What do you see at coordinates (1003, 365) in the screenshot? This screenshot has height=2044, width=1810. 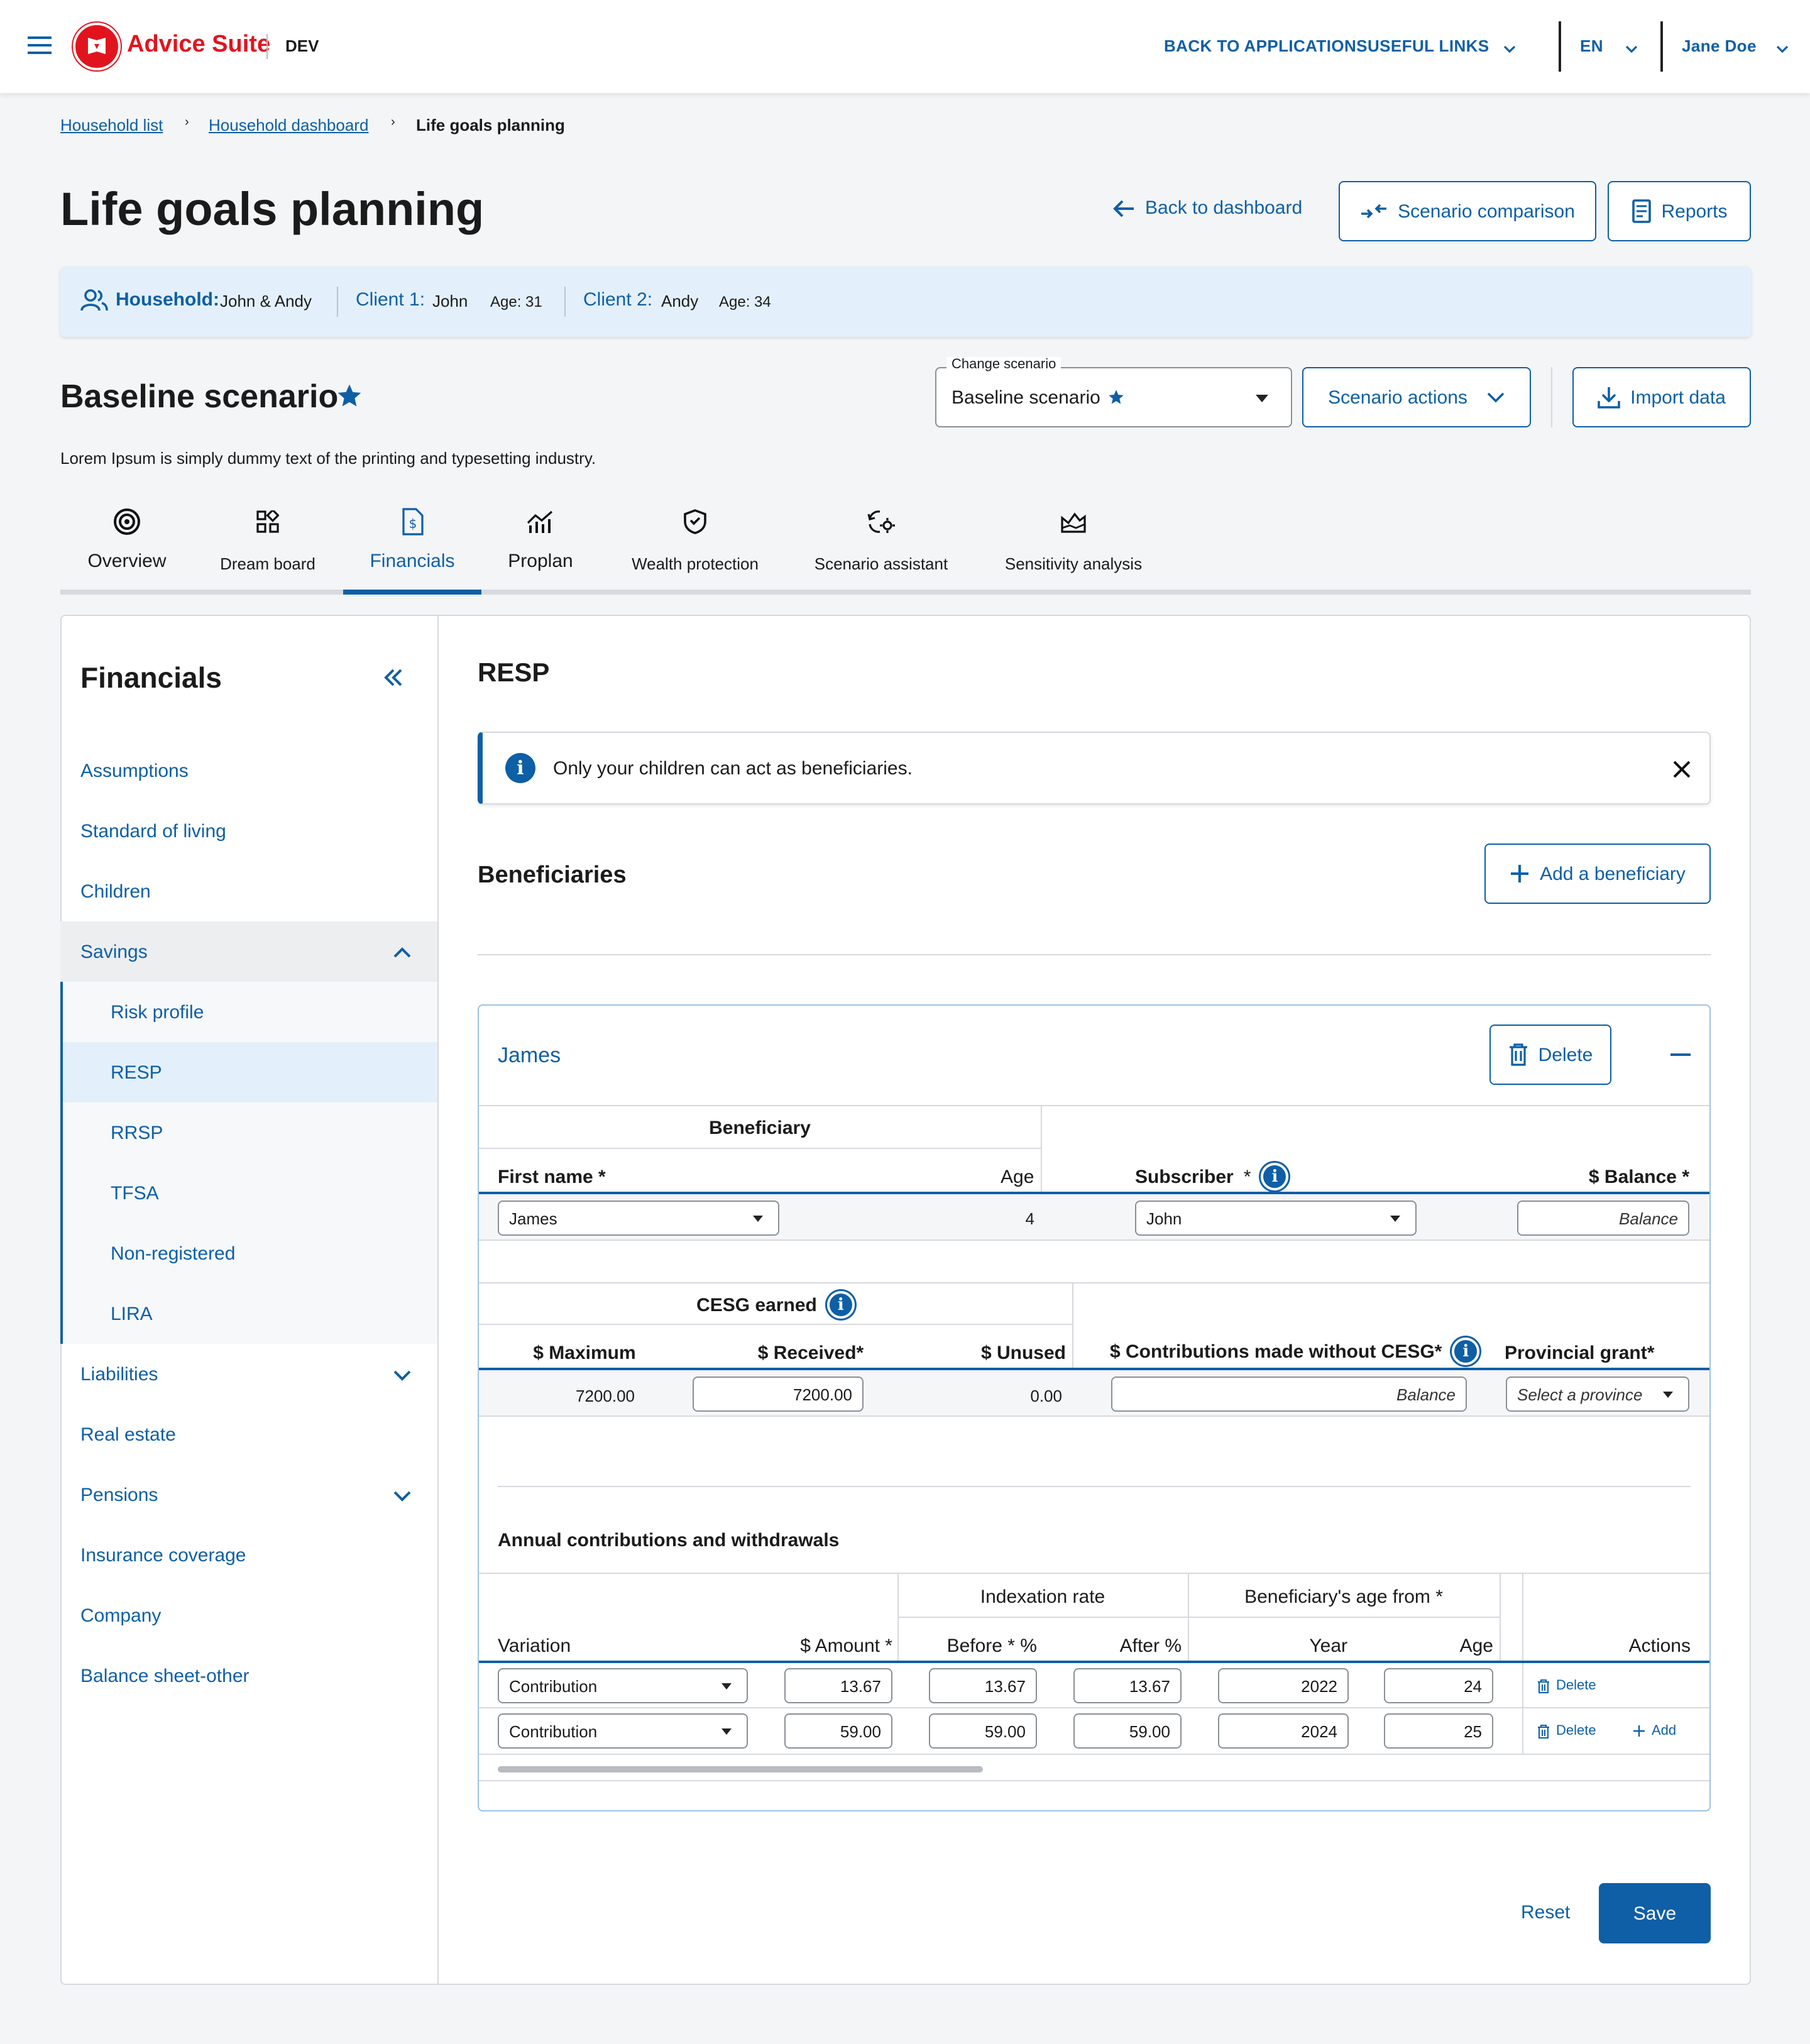 I see `change-scenario-label: Change scenario` at bounding box center [1003, 365].